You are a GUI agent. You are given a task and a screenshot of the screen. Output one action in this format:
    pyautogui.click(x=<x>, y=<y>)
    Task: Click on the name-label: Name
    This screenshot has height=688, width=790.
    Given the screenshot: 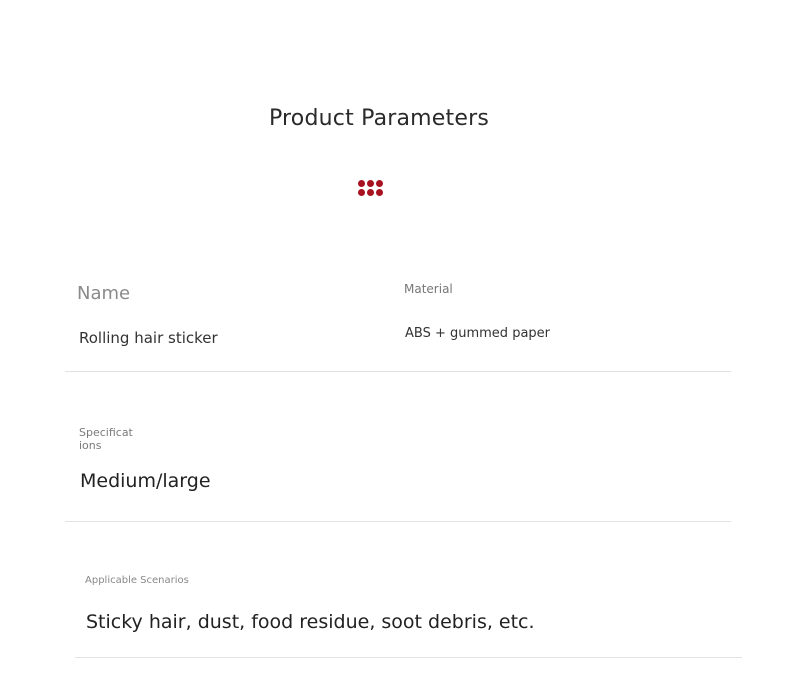 What is the action you would take?
    pyautogui.click(x=104, y=293)
    